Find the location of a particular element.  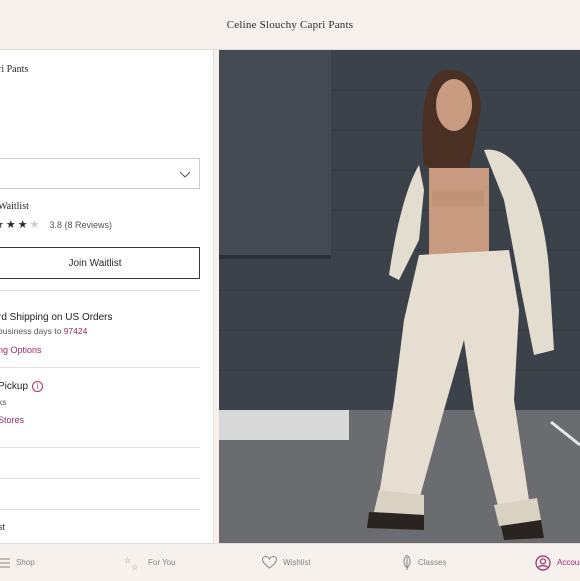

pickup-subtext: ks is located at coordinates (3, 402).